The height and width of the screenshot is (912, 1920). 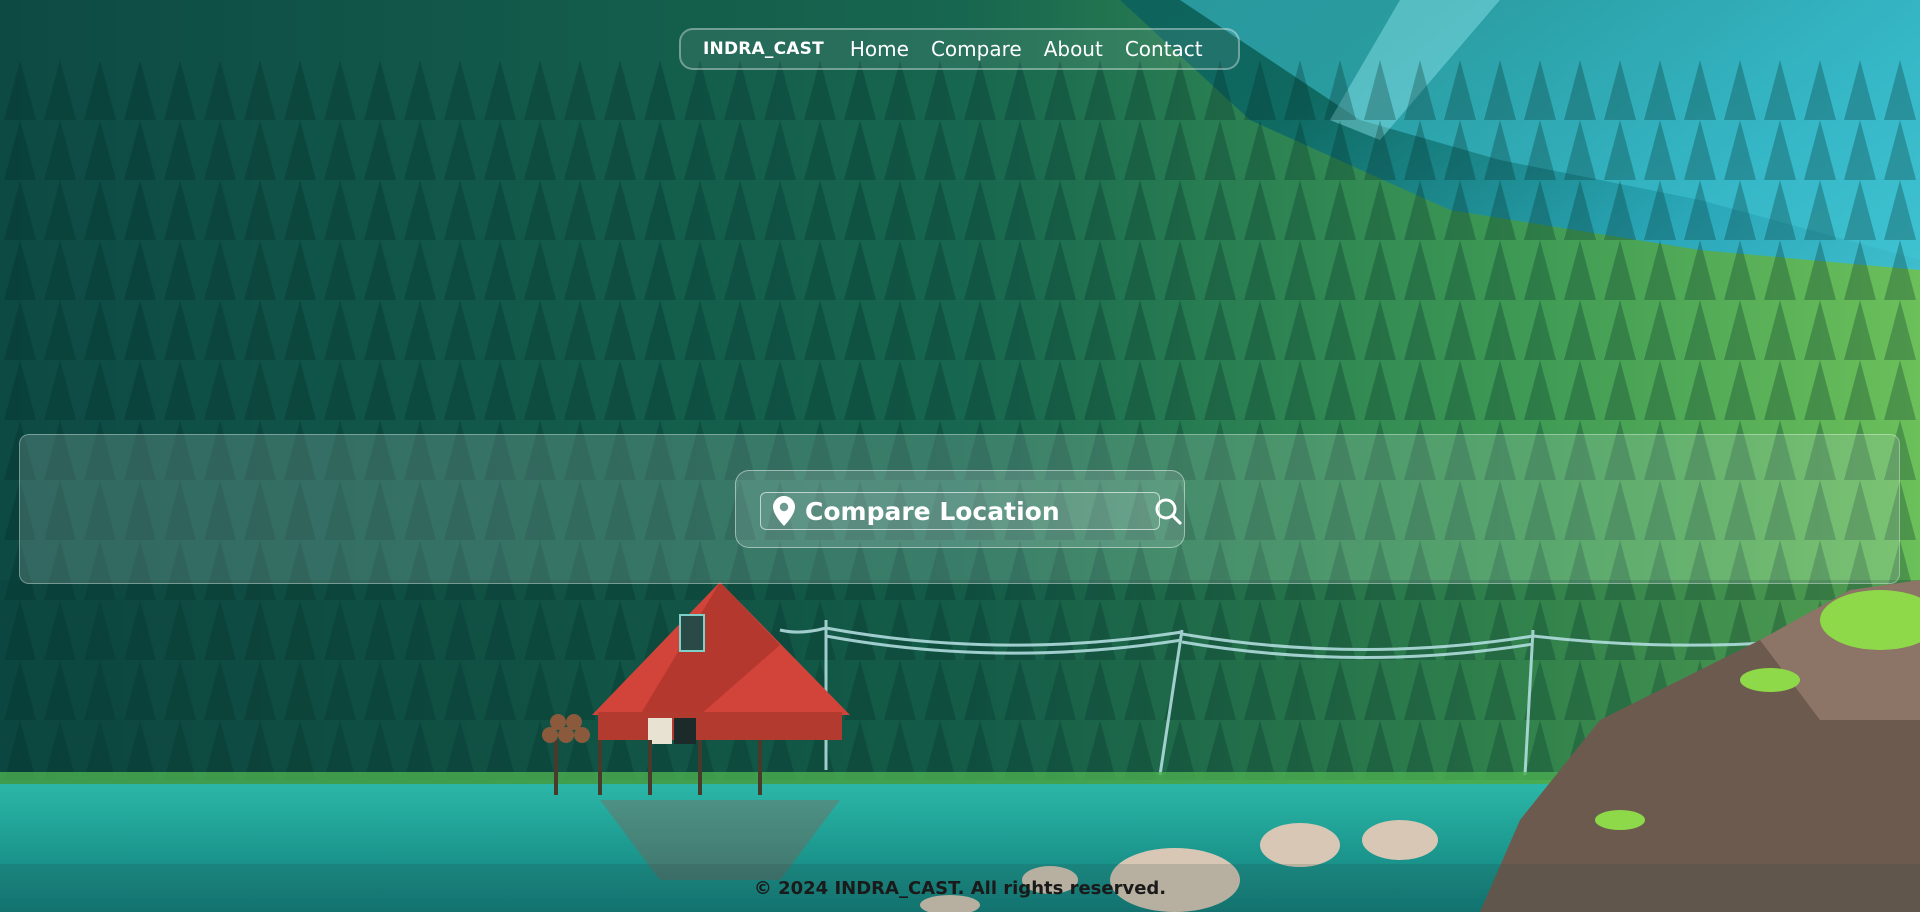 What do you see at coordinates (979, 511) in the screenshot?
I see `compare-location-input` at bounding box center [979, 511].